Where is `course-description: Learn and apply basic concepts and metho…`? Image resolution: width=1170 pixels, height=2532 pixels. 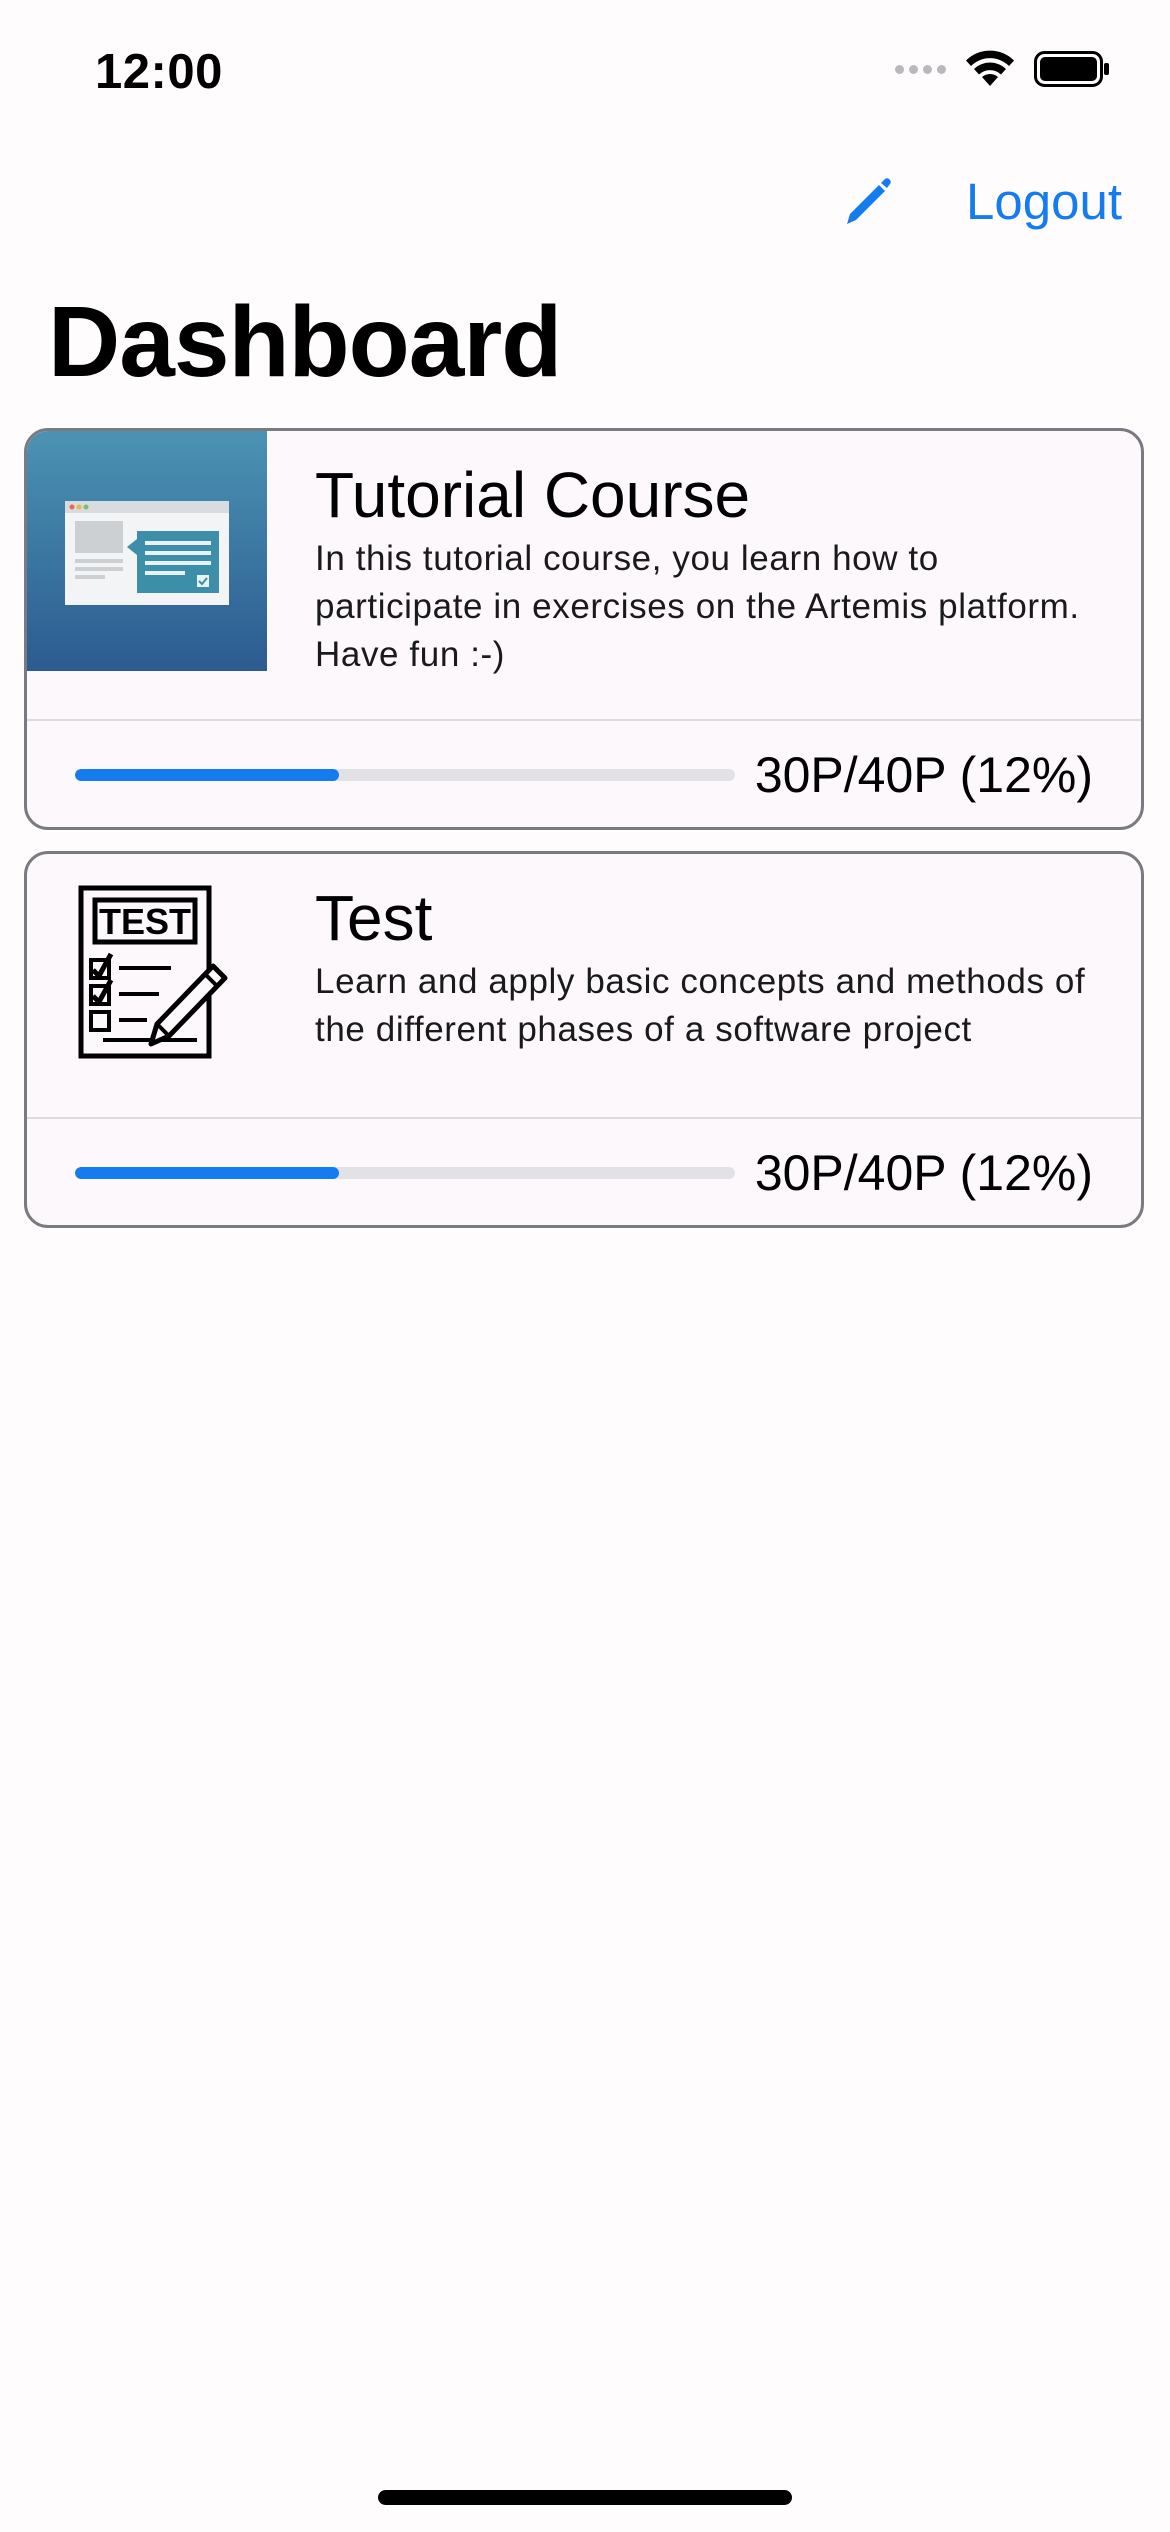
course-description: Learn and apply basic concepts and metho… is located at coordinates (700, 1005).